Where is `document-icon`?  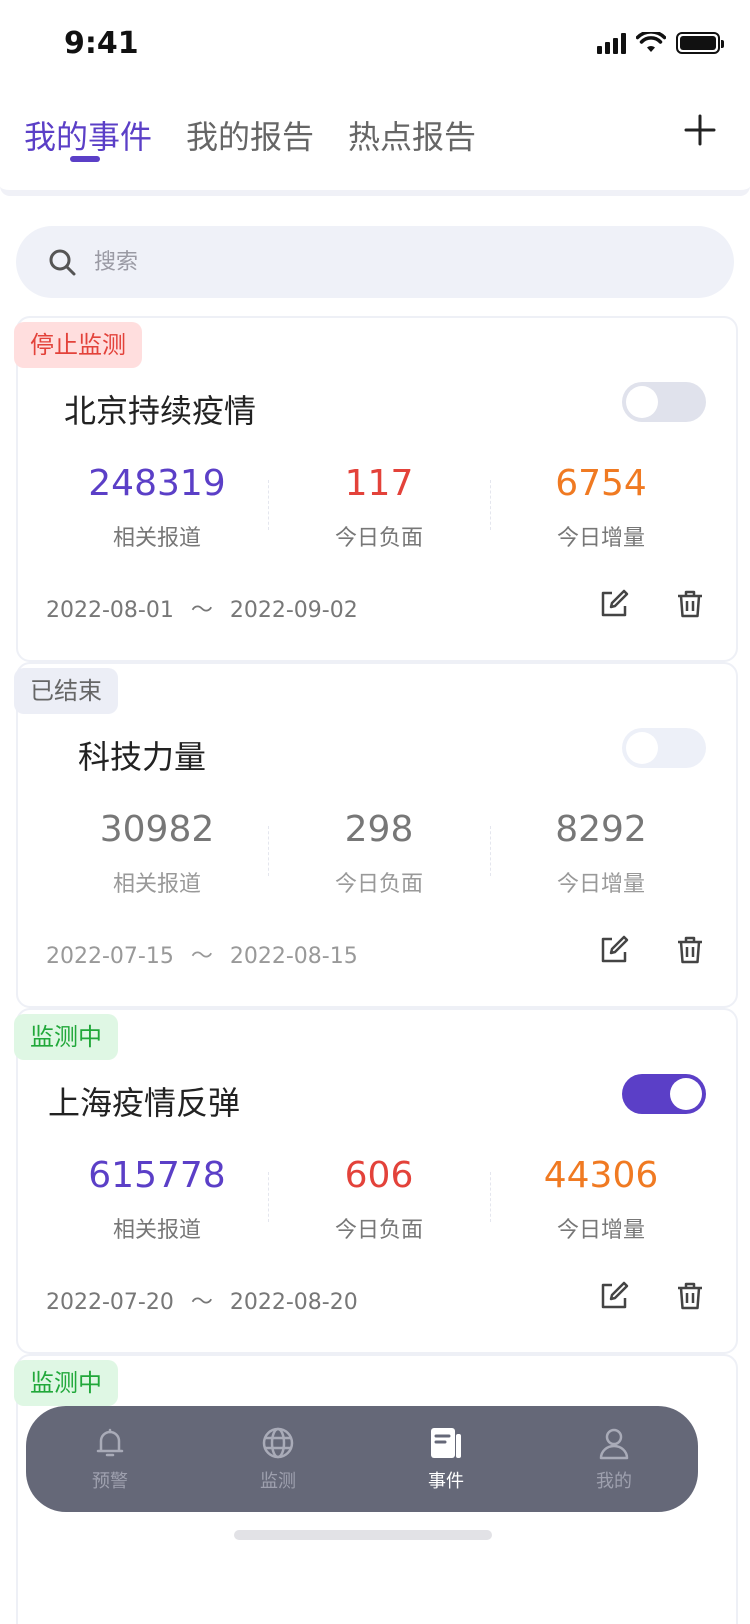 document-icon is located at coordinates (446, 1443).